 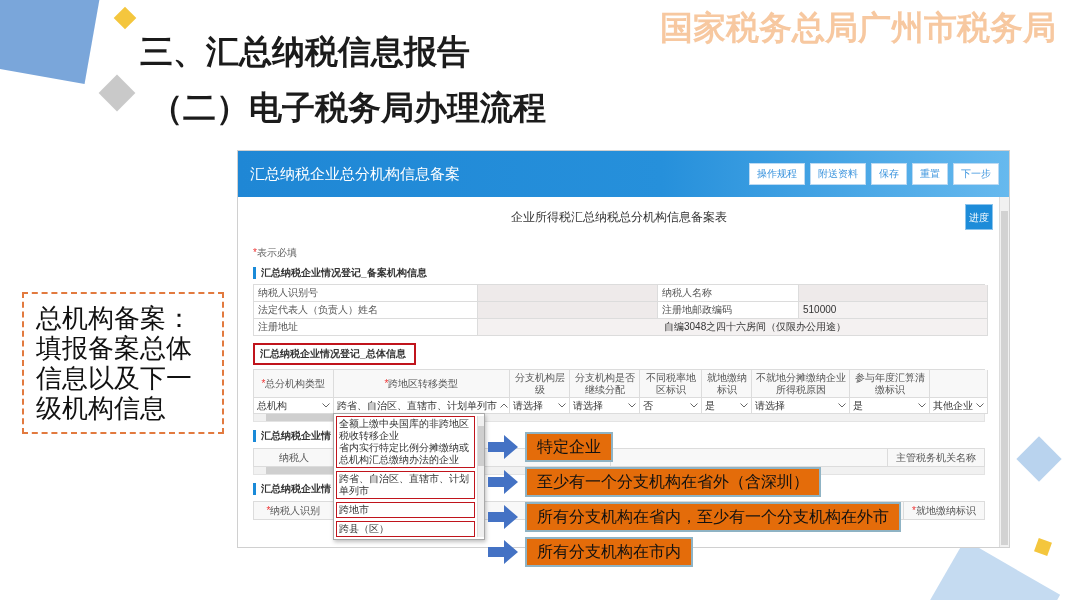 I want to click on field-label: 法定代表人（负责人）姓名, so click(x=366, y=310).